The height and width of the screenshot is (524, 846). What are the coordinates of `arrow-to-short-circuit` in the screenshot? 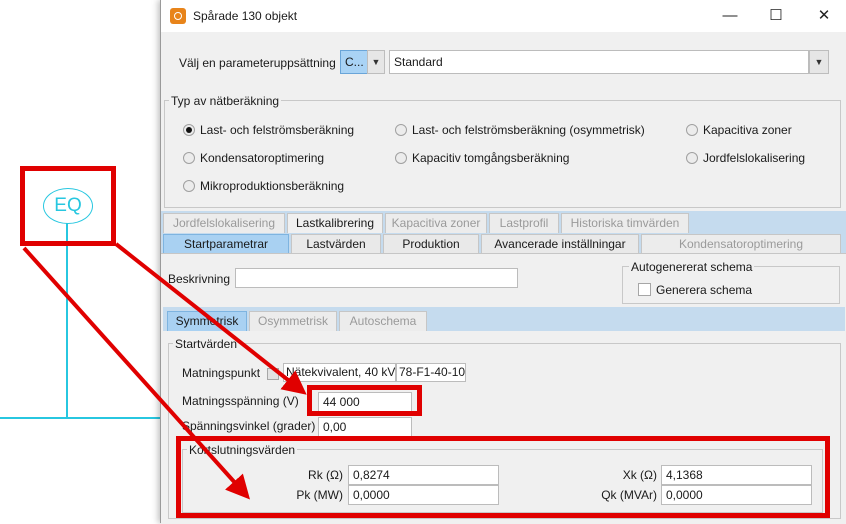 It's located at (136, 373).